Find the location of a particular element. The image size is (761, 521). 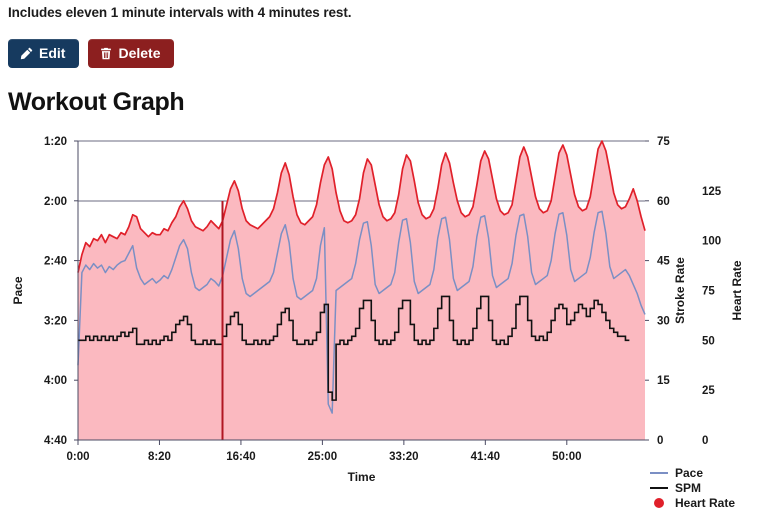

y-axis-tick-label: 2:00 is located at coordinates (55, 202).